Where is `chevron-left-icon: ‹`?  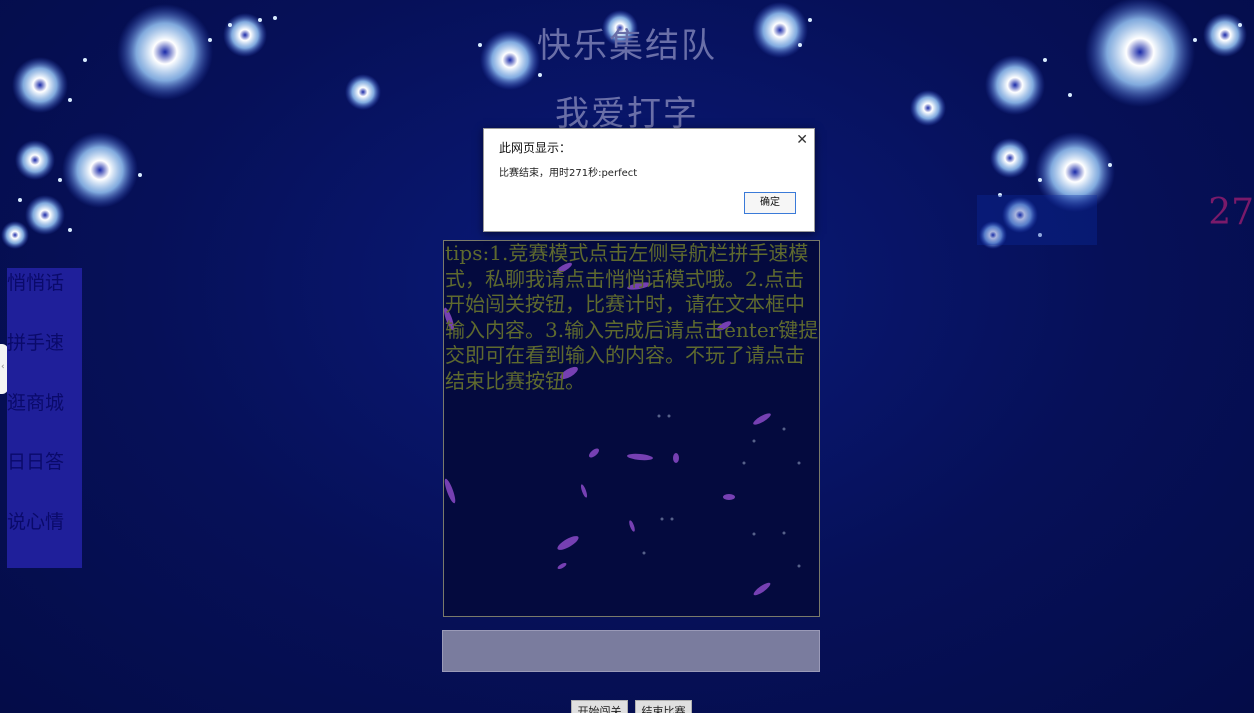
chevron-left-icon: ‹ is located at coordinates (3, 367).